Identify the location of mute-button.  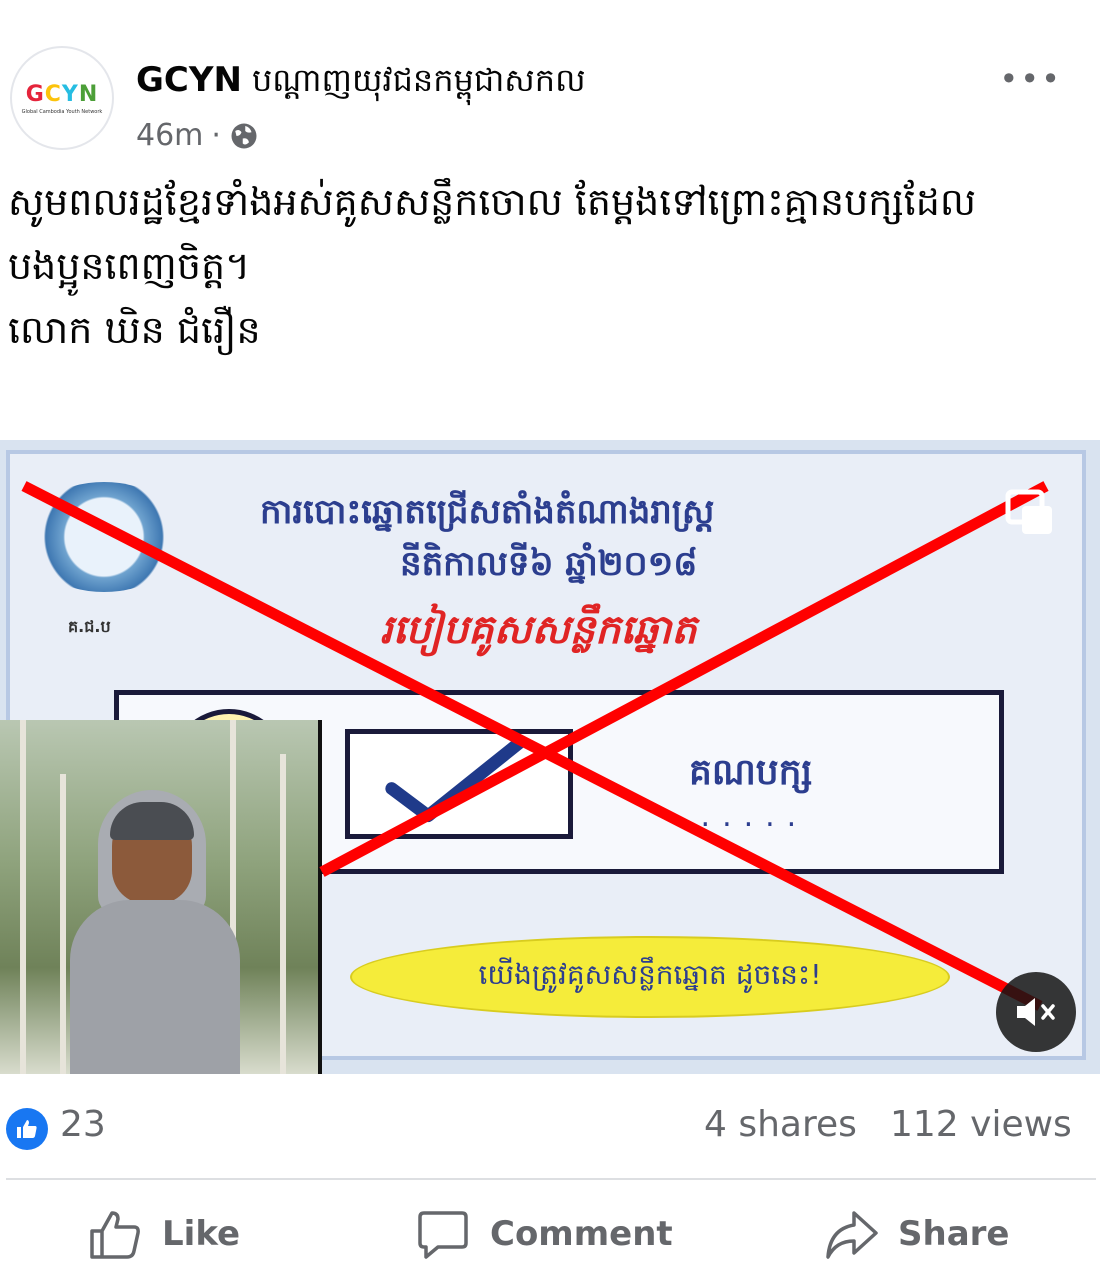
(1036, 1012).